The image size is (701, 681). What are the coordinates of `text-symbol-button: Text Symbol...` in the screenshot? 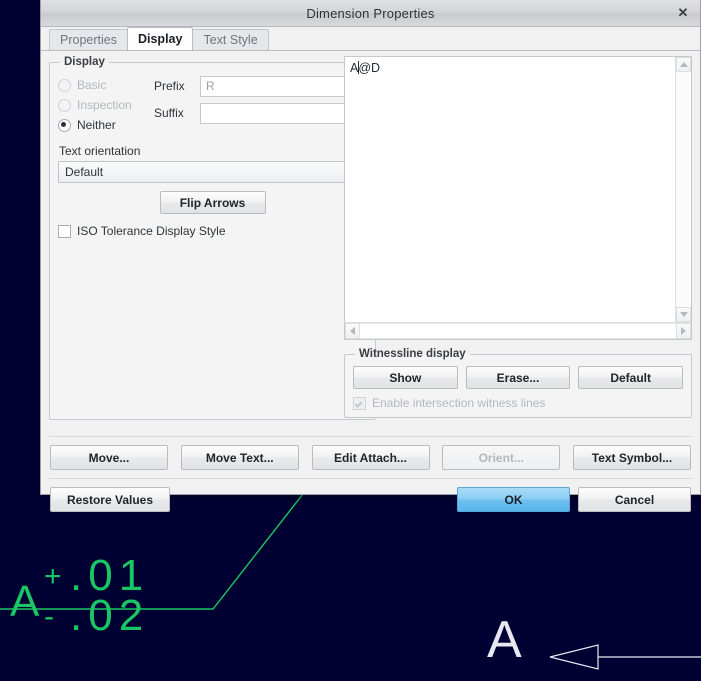 It's located at (632, 457).